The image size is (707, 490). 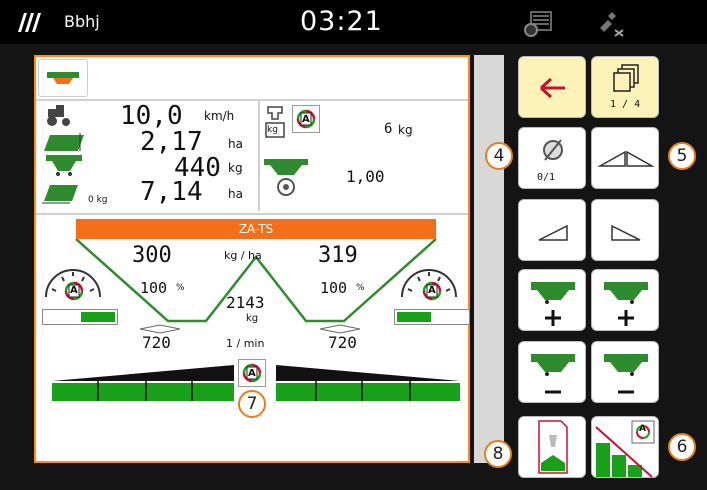 I want to click on auto-right-label: A, so click(x=432, y=290).